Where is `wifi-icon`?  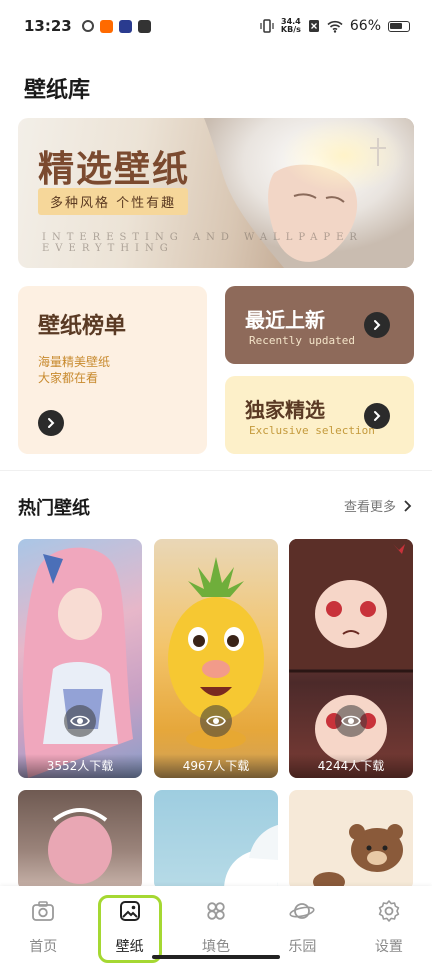
wifi-icon is located at coordinates (335, 26).